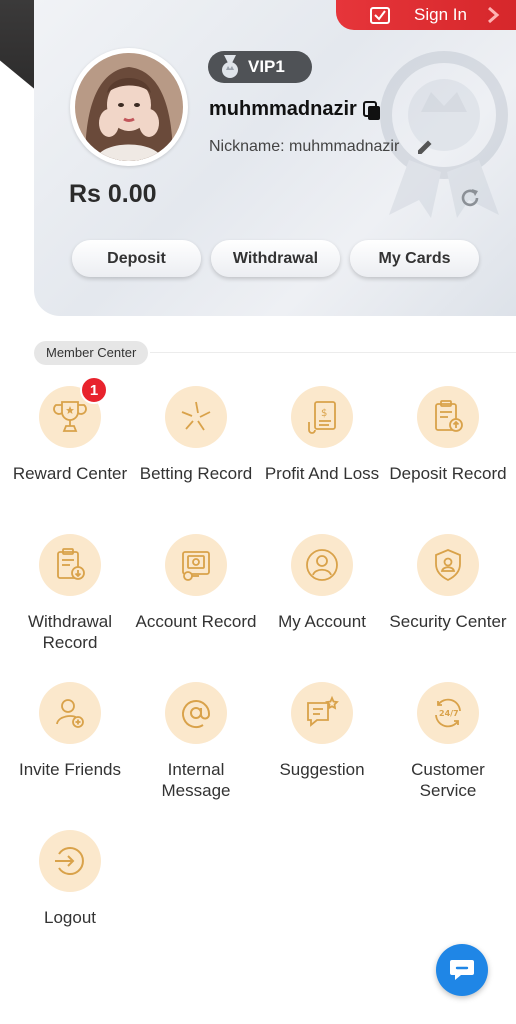 The width and height of the screenshot is (516, 1024). I want to click on betting-star-icon, so click(196, 416).